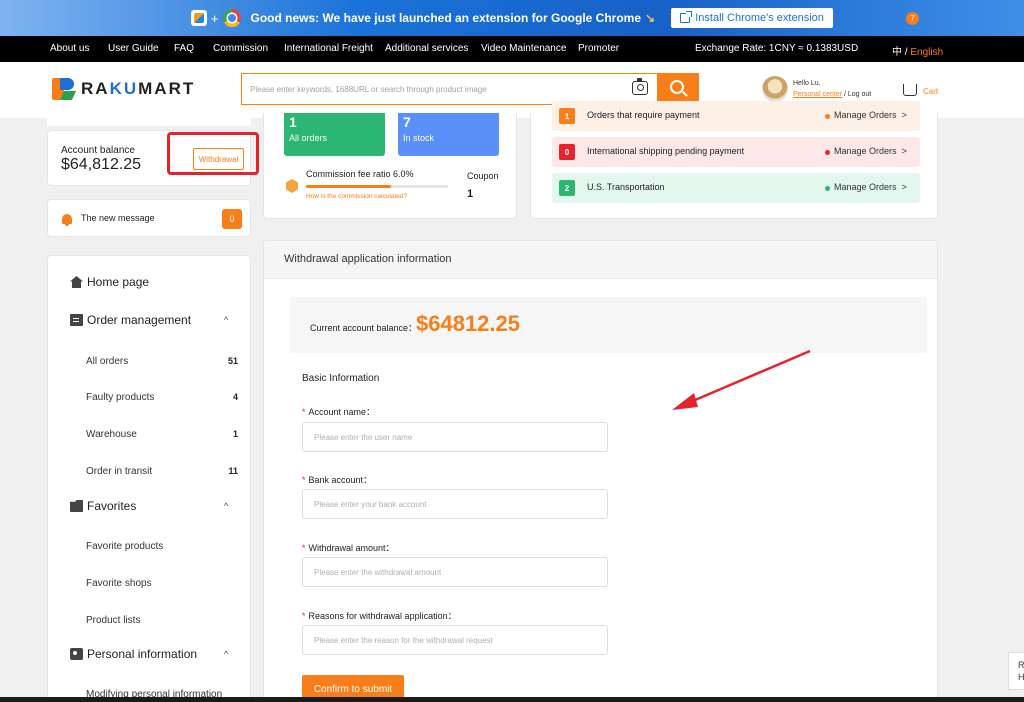 The height and width of the screenshot is (702, 1024). Describe the element at coordinates (142, 654) in the screenshot. I see `sidebar-item-label: Personal information` at that location.